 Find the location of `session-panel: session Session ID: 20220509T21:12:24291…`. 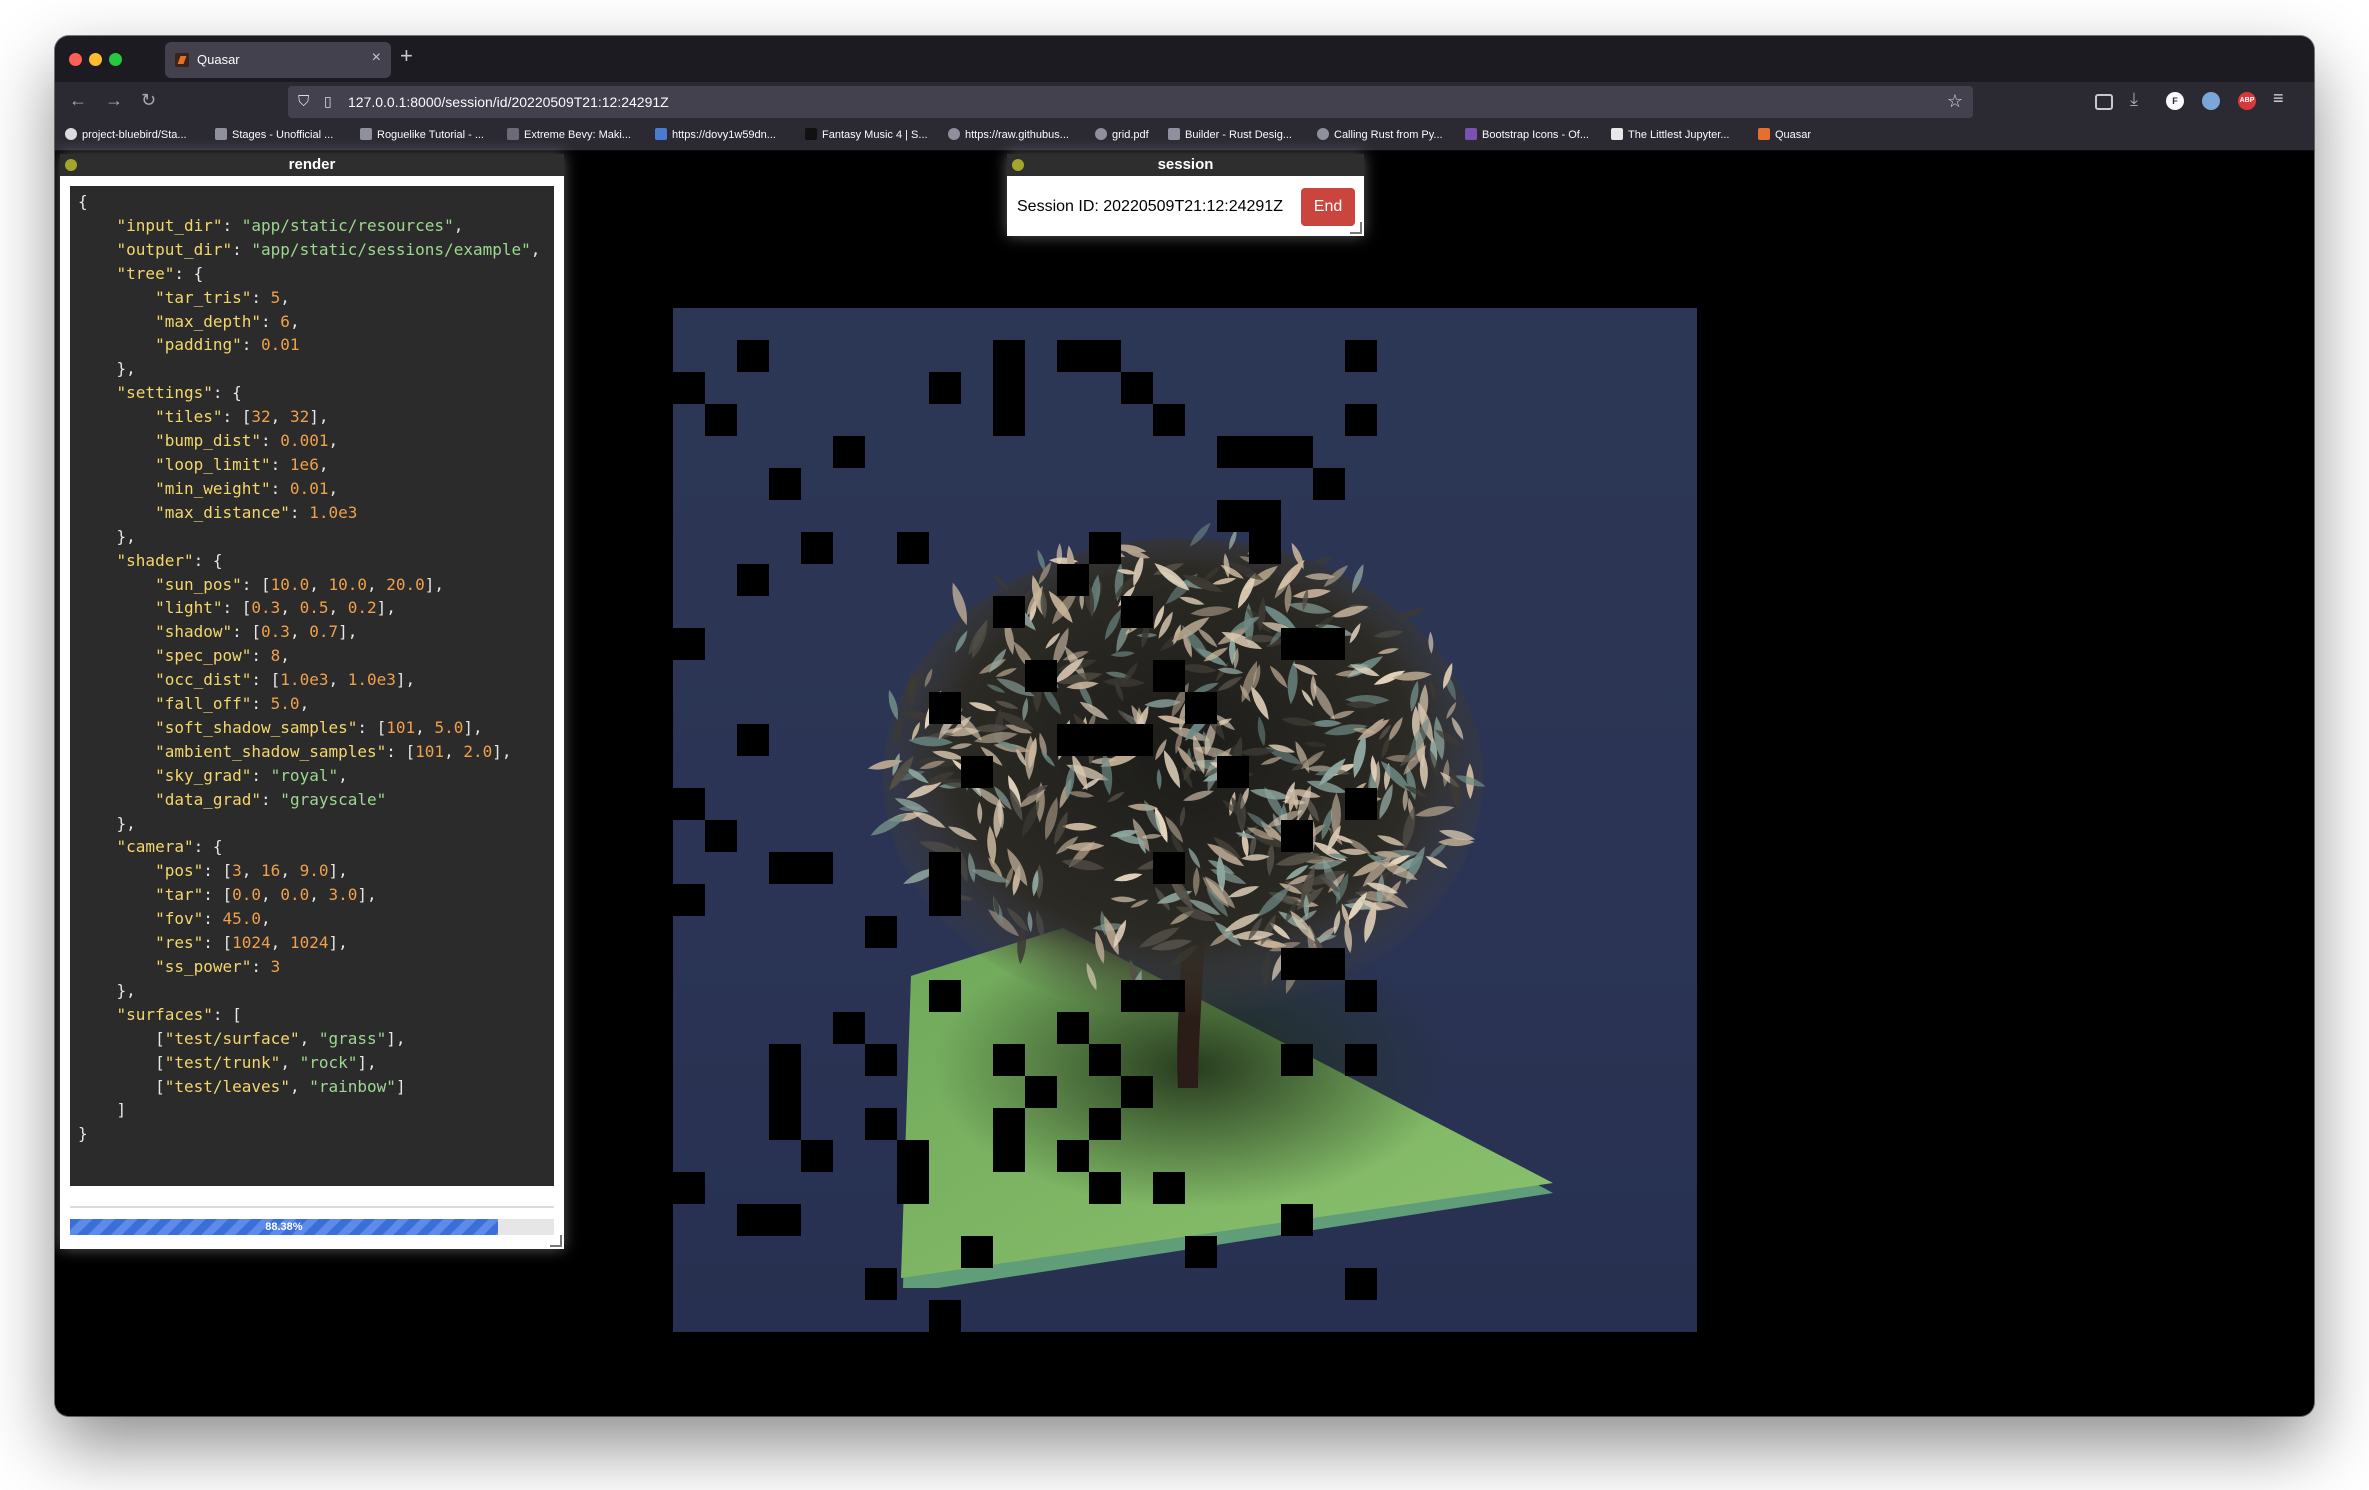

session-panel: session Session ID: 20220509T21:12:24291… is located at coordinates (1185, 195).